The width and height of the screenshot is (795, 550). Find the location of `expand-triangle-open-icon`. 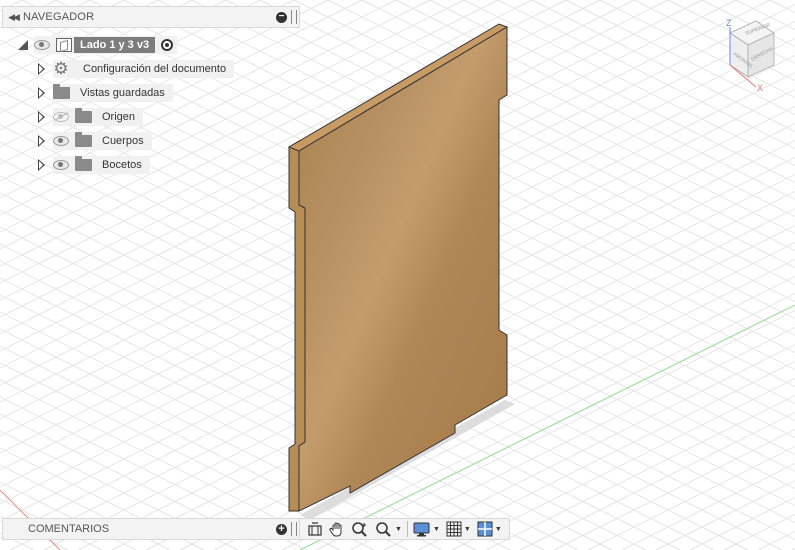

expand-triangle-open-icon is located at coordinates (23, 45).